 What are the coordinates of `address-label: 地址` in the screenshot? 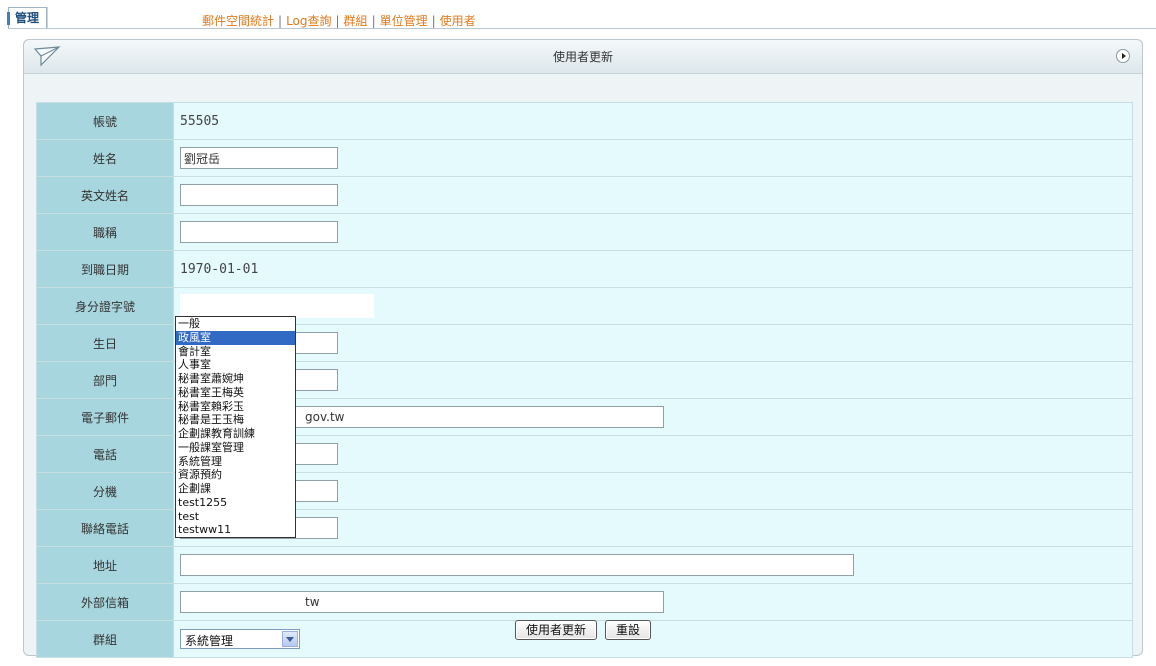 It's located at (105, 565).